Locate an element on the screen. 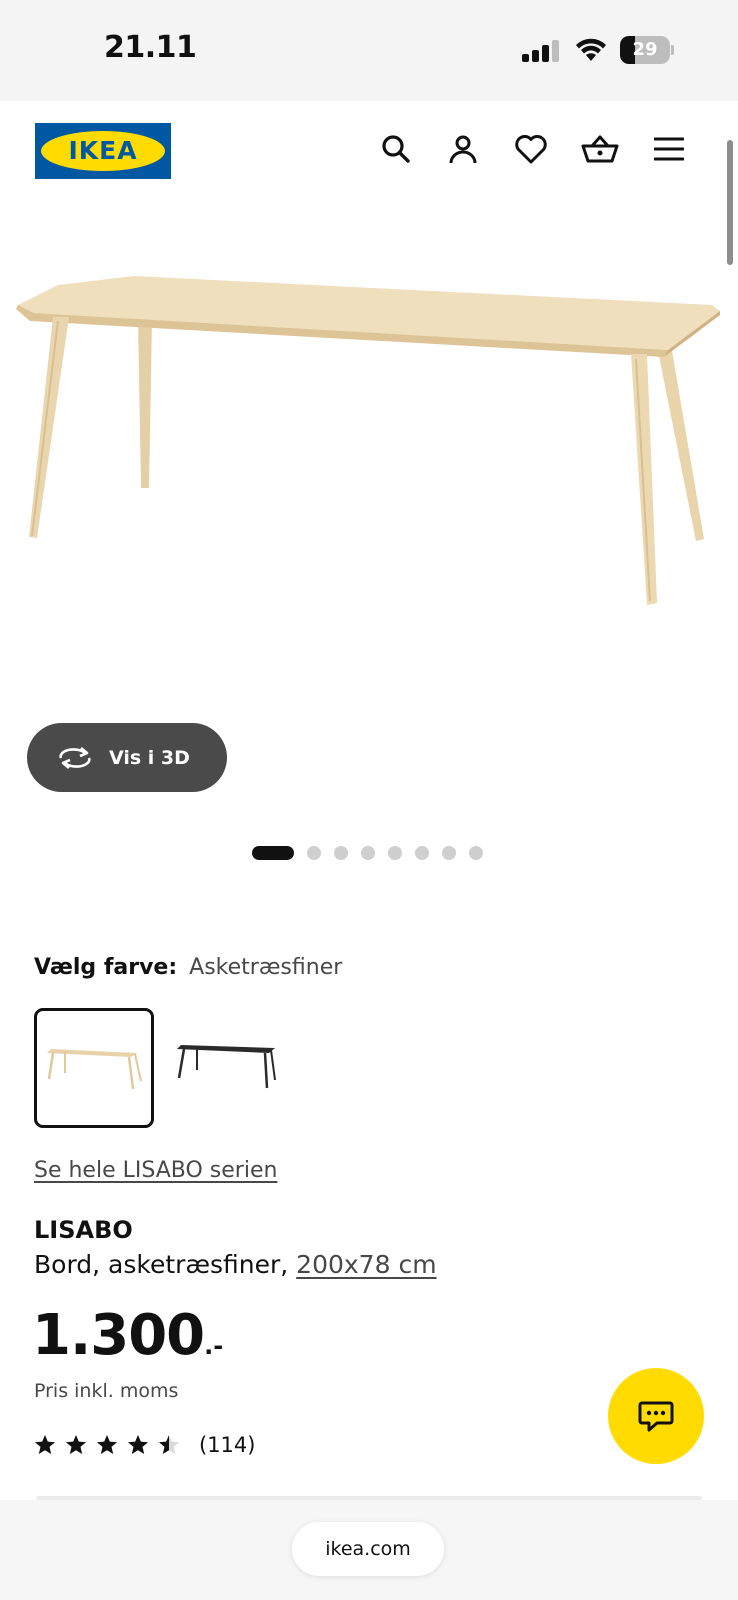  rating: (114) is located at coordinates (144, 1445).